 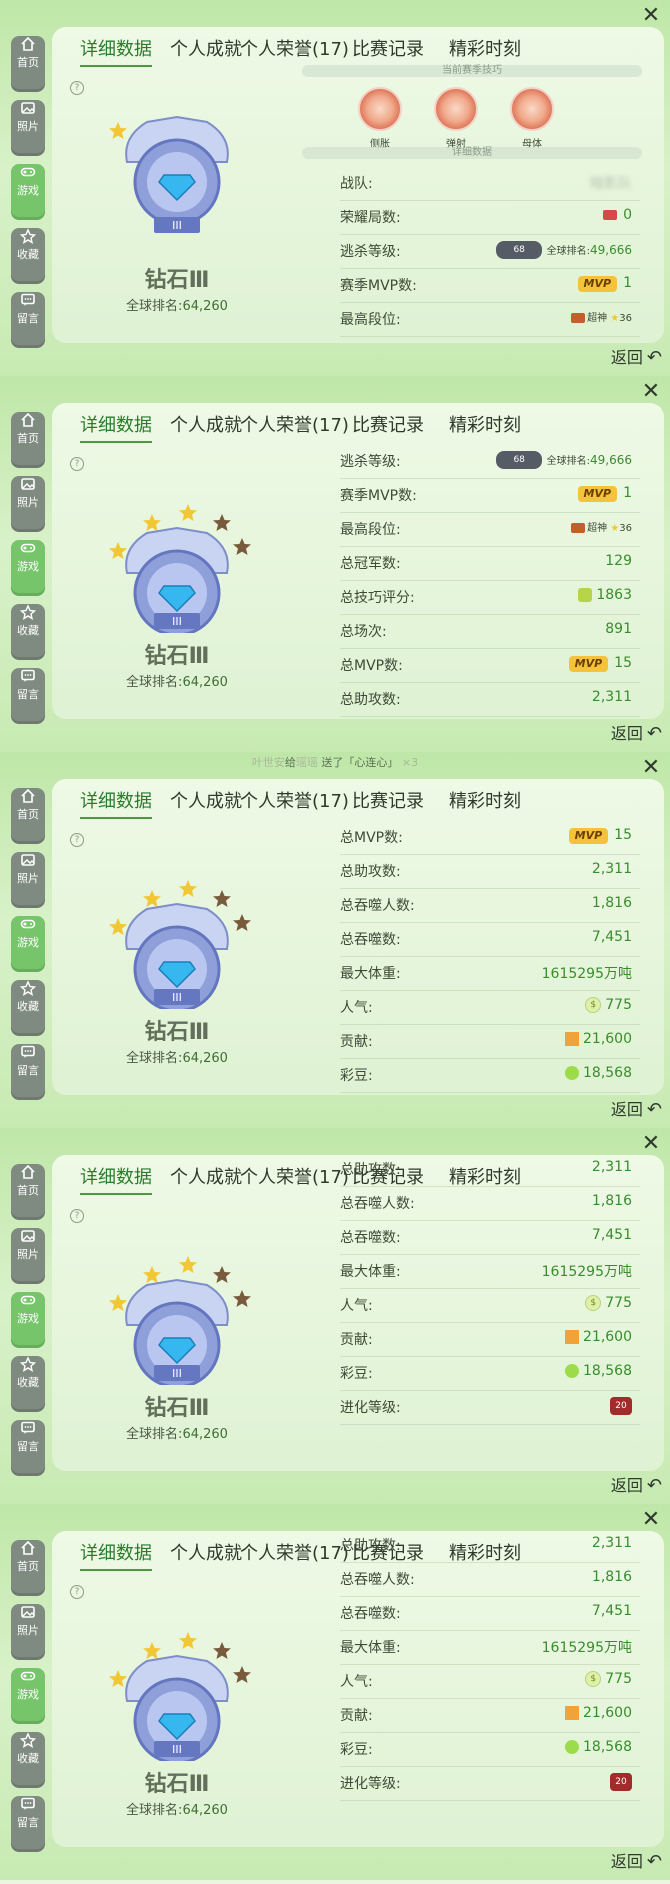 I want to click on stat-label: 最大体重:, so click(x=370, y=1648).